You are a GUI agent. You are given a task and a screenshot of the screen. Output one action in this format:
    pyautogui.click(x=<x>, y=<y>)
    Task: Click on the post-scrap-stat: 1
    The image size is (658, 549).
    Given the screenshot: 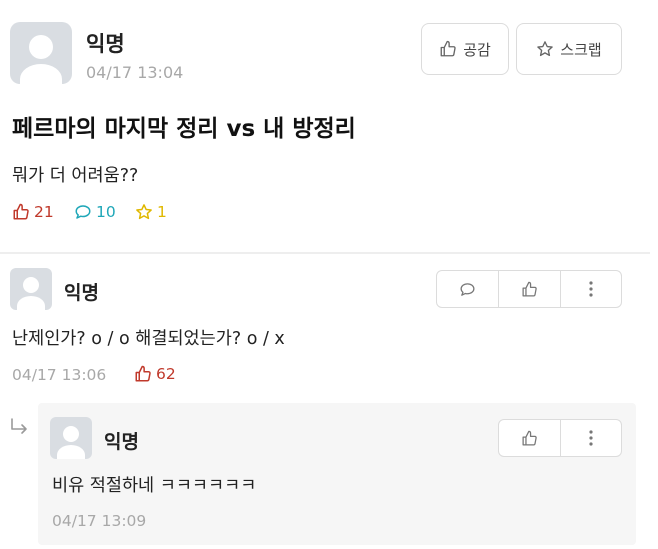 What is the action you would take?
    pyautogui.click(x=151, y=212)
    